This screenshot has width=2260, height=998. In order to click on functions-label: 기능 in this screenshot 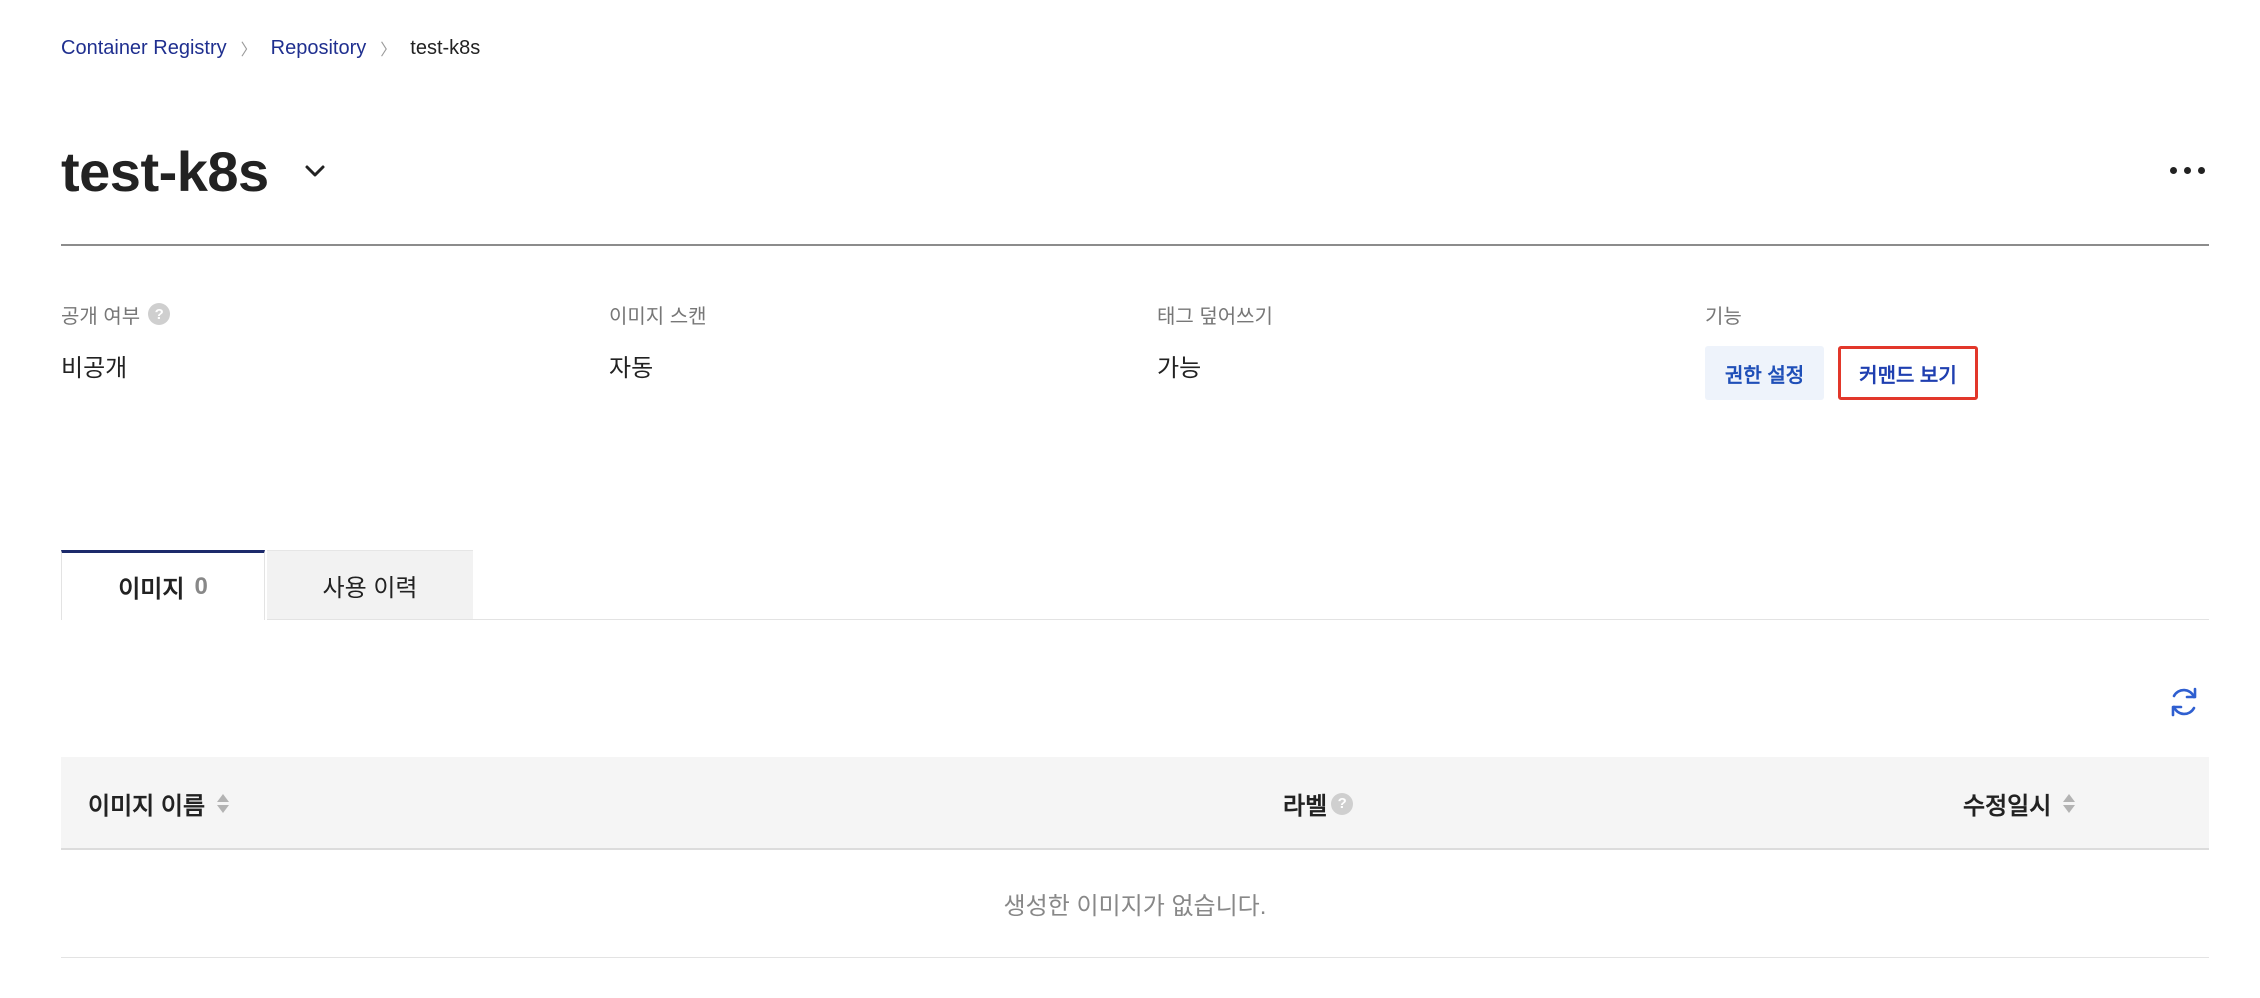, I will do `click(1723, 316)`.